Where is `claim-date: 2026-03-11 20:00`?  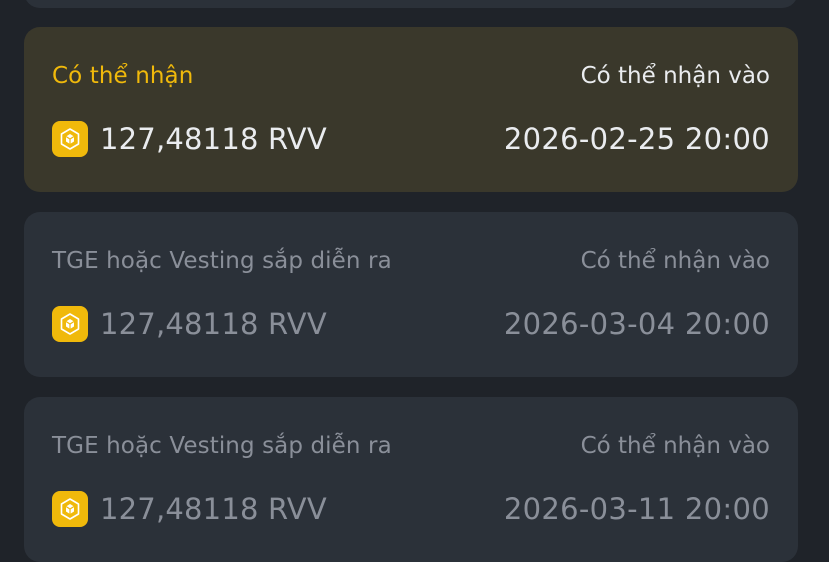
claim-date: 2026-03-11 20:00 is located at coordinates (636, 509).